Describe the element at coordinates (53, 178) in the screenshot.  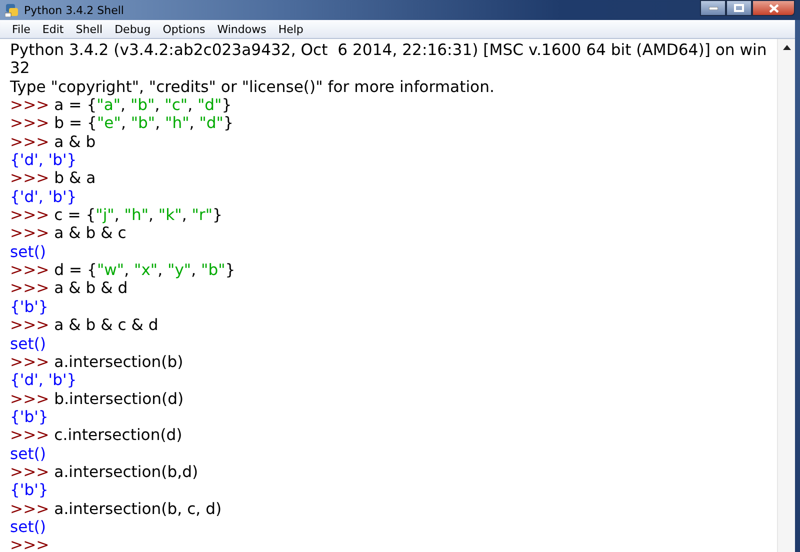
I see `input-line: >>> b & a` at that location.